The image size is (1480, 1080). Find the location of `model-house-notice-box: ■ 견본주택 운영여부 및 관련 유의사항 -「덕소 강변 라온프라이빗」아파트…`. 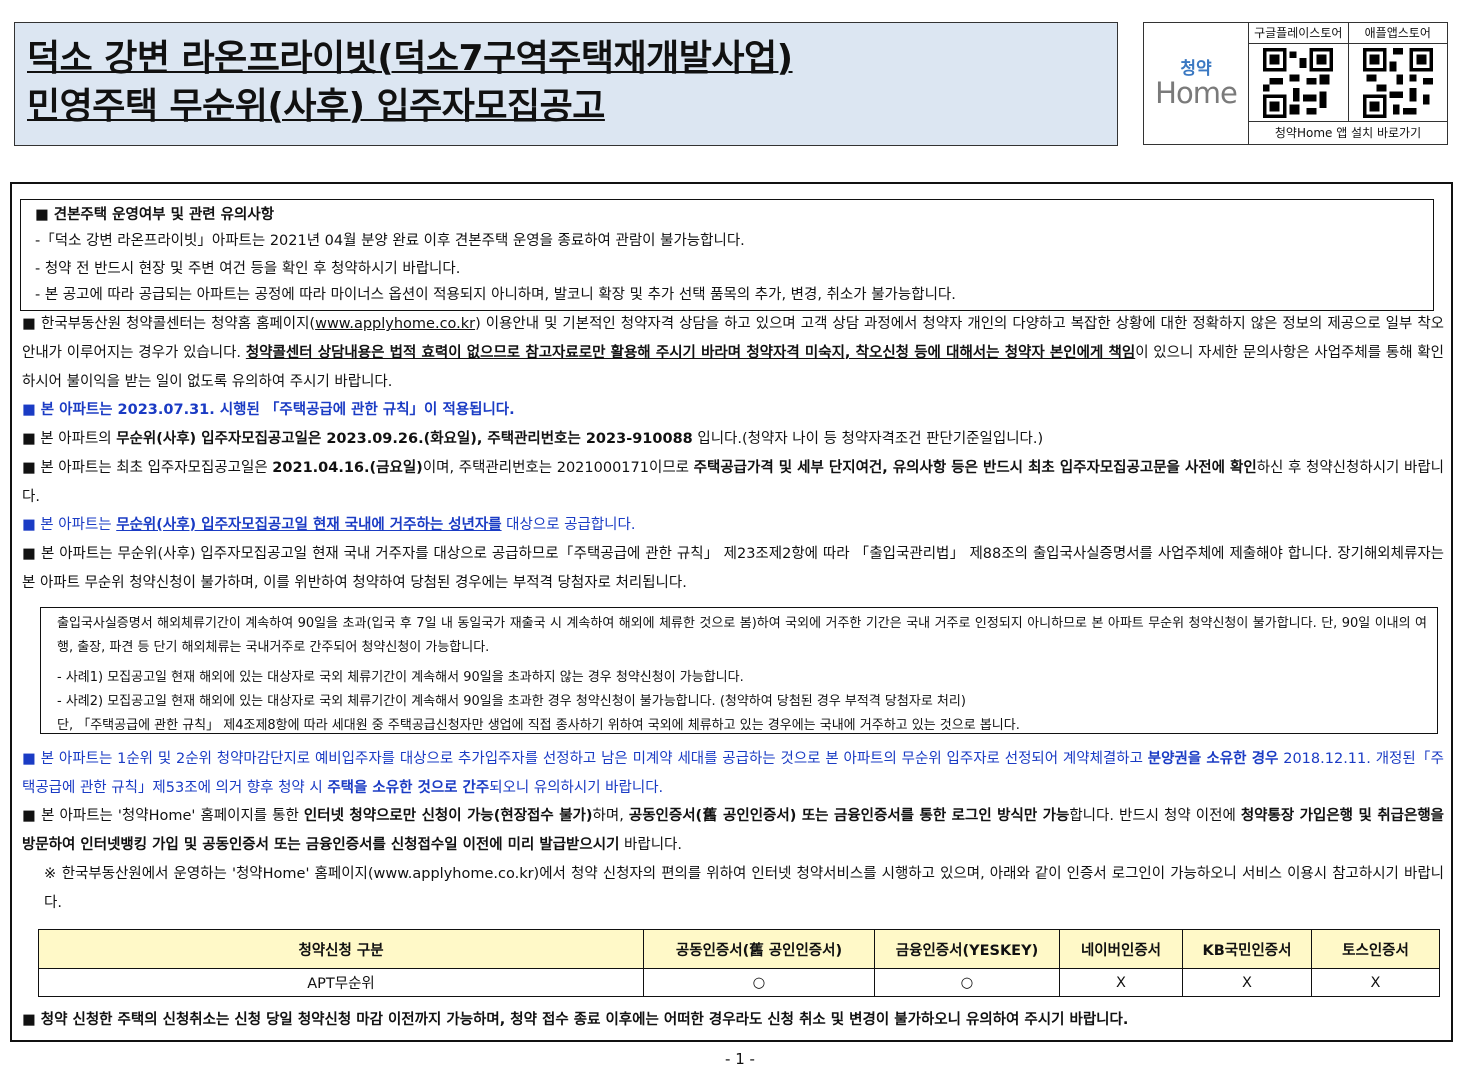

model-house-notice-box: ■ 견본주택 운영여부 및 관련 유의사항 -「덕소 강변 라온프라이빗」아파트… is located at coordinates (727, 255).